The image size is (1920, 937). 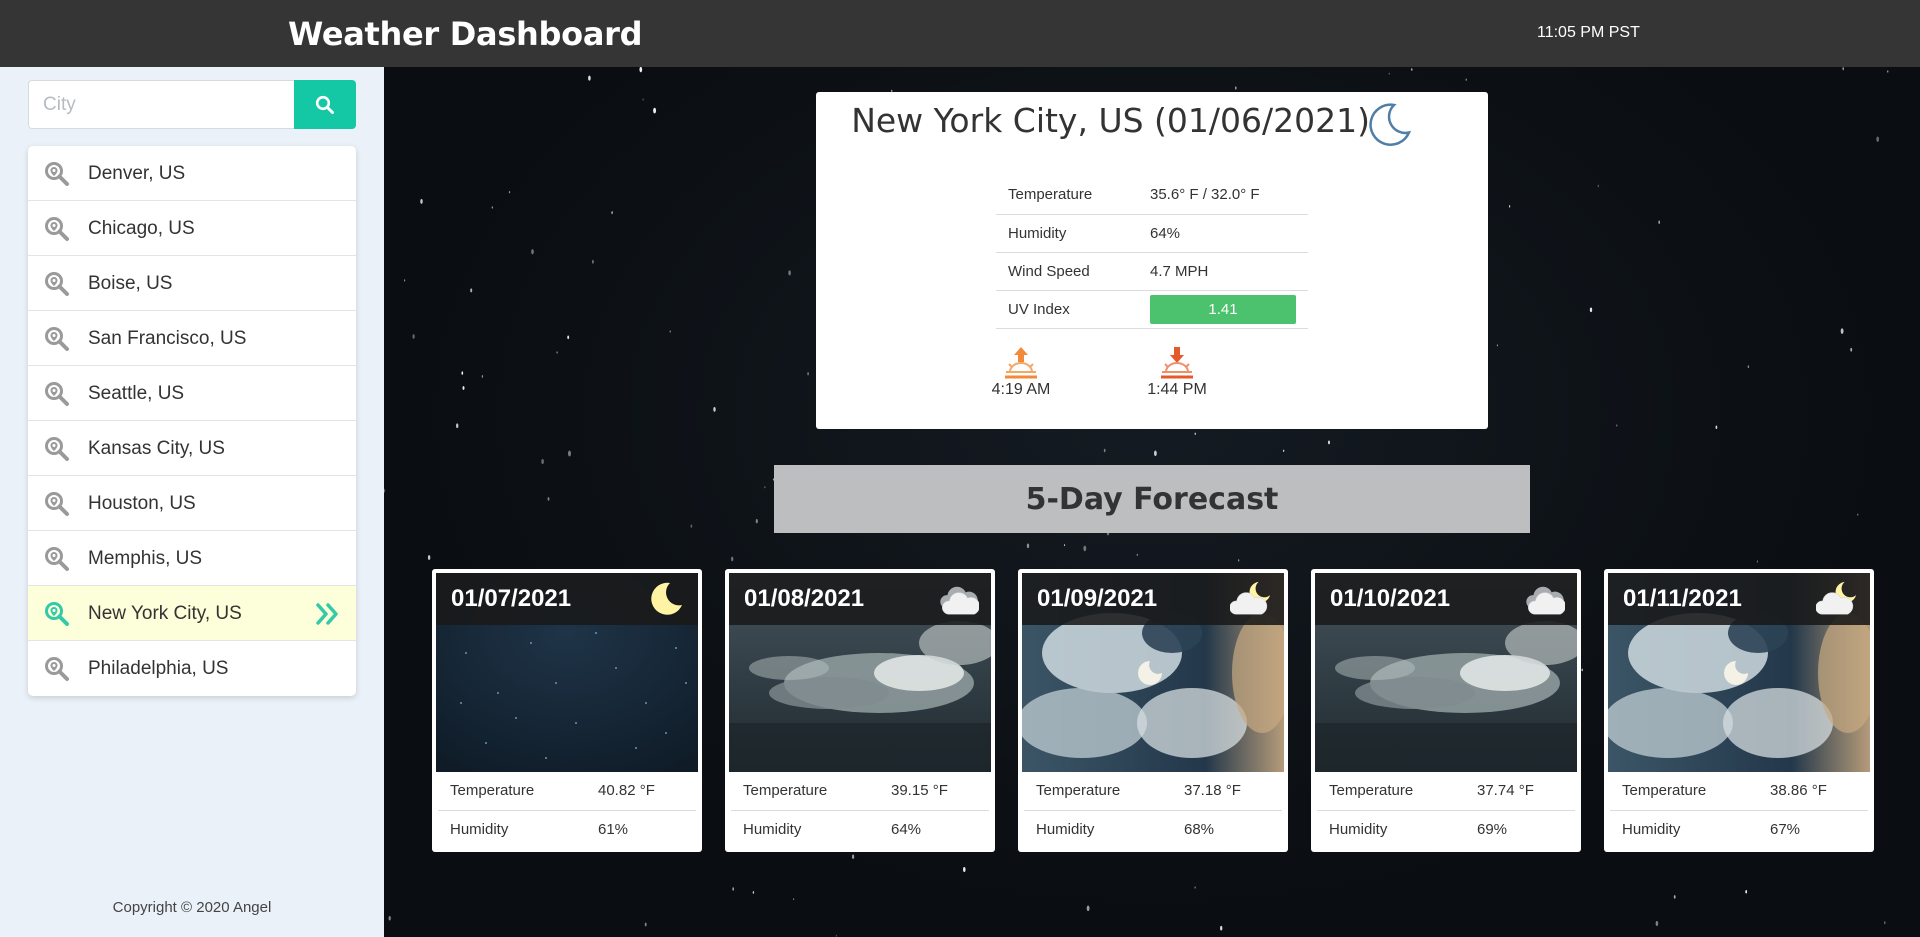 I want to click on forecast-humidity: 64%, so click(x=906, y=829).